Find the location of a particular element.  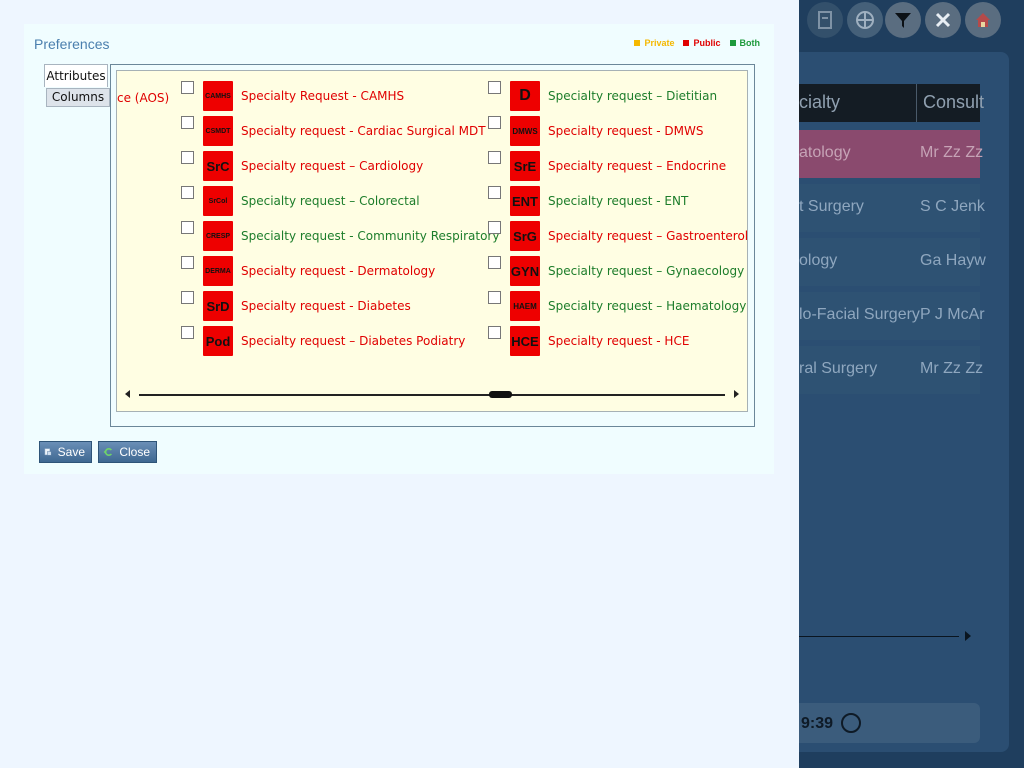

close-button: Close is located at coordinates (127, 452).